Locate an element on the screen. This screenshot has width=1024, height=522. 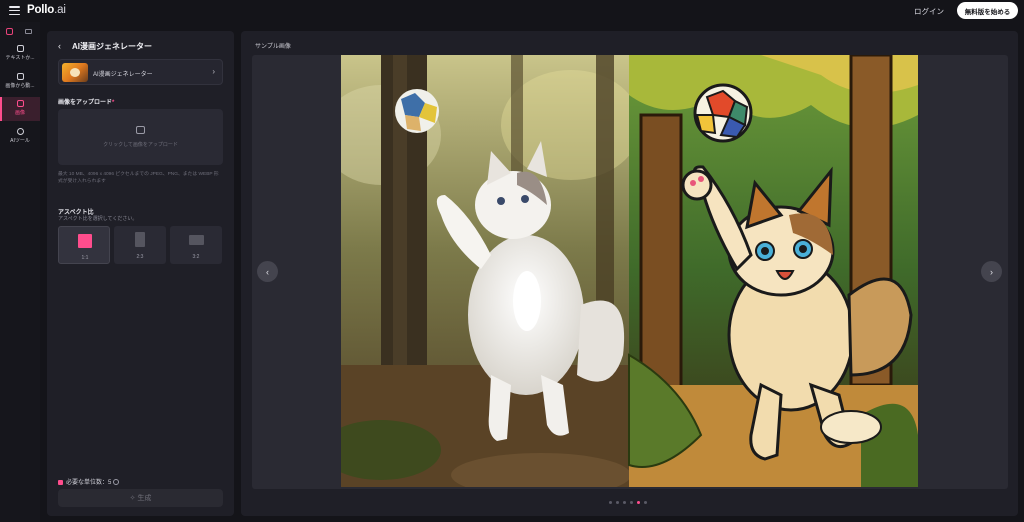
logo: Pollo.ai is located at coordinates (46, 10).